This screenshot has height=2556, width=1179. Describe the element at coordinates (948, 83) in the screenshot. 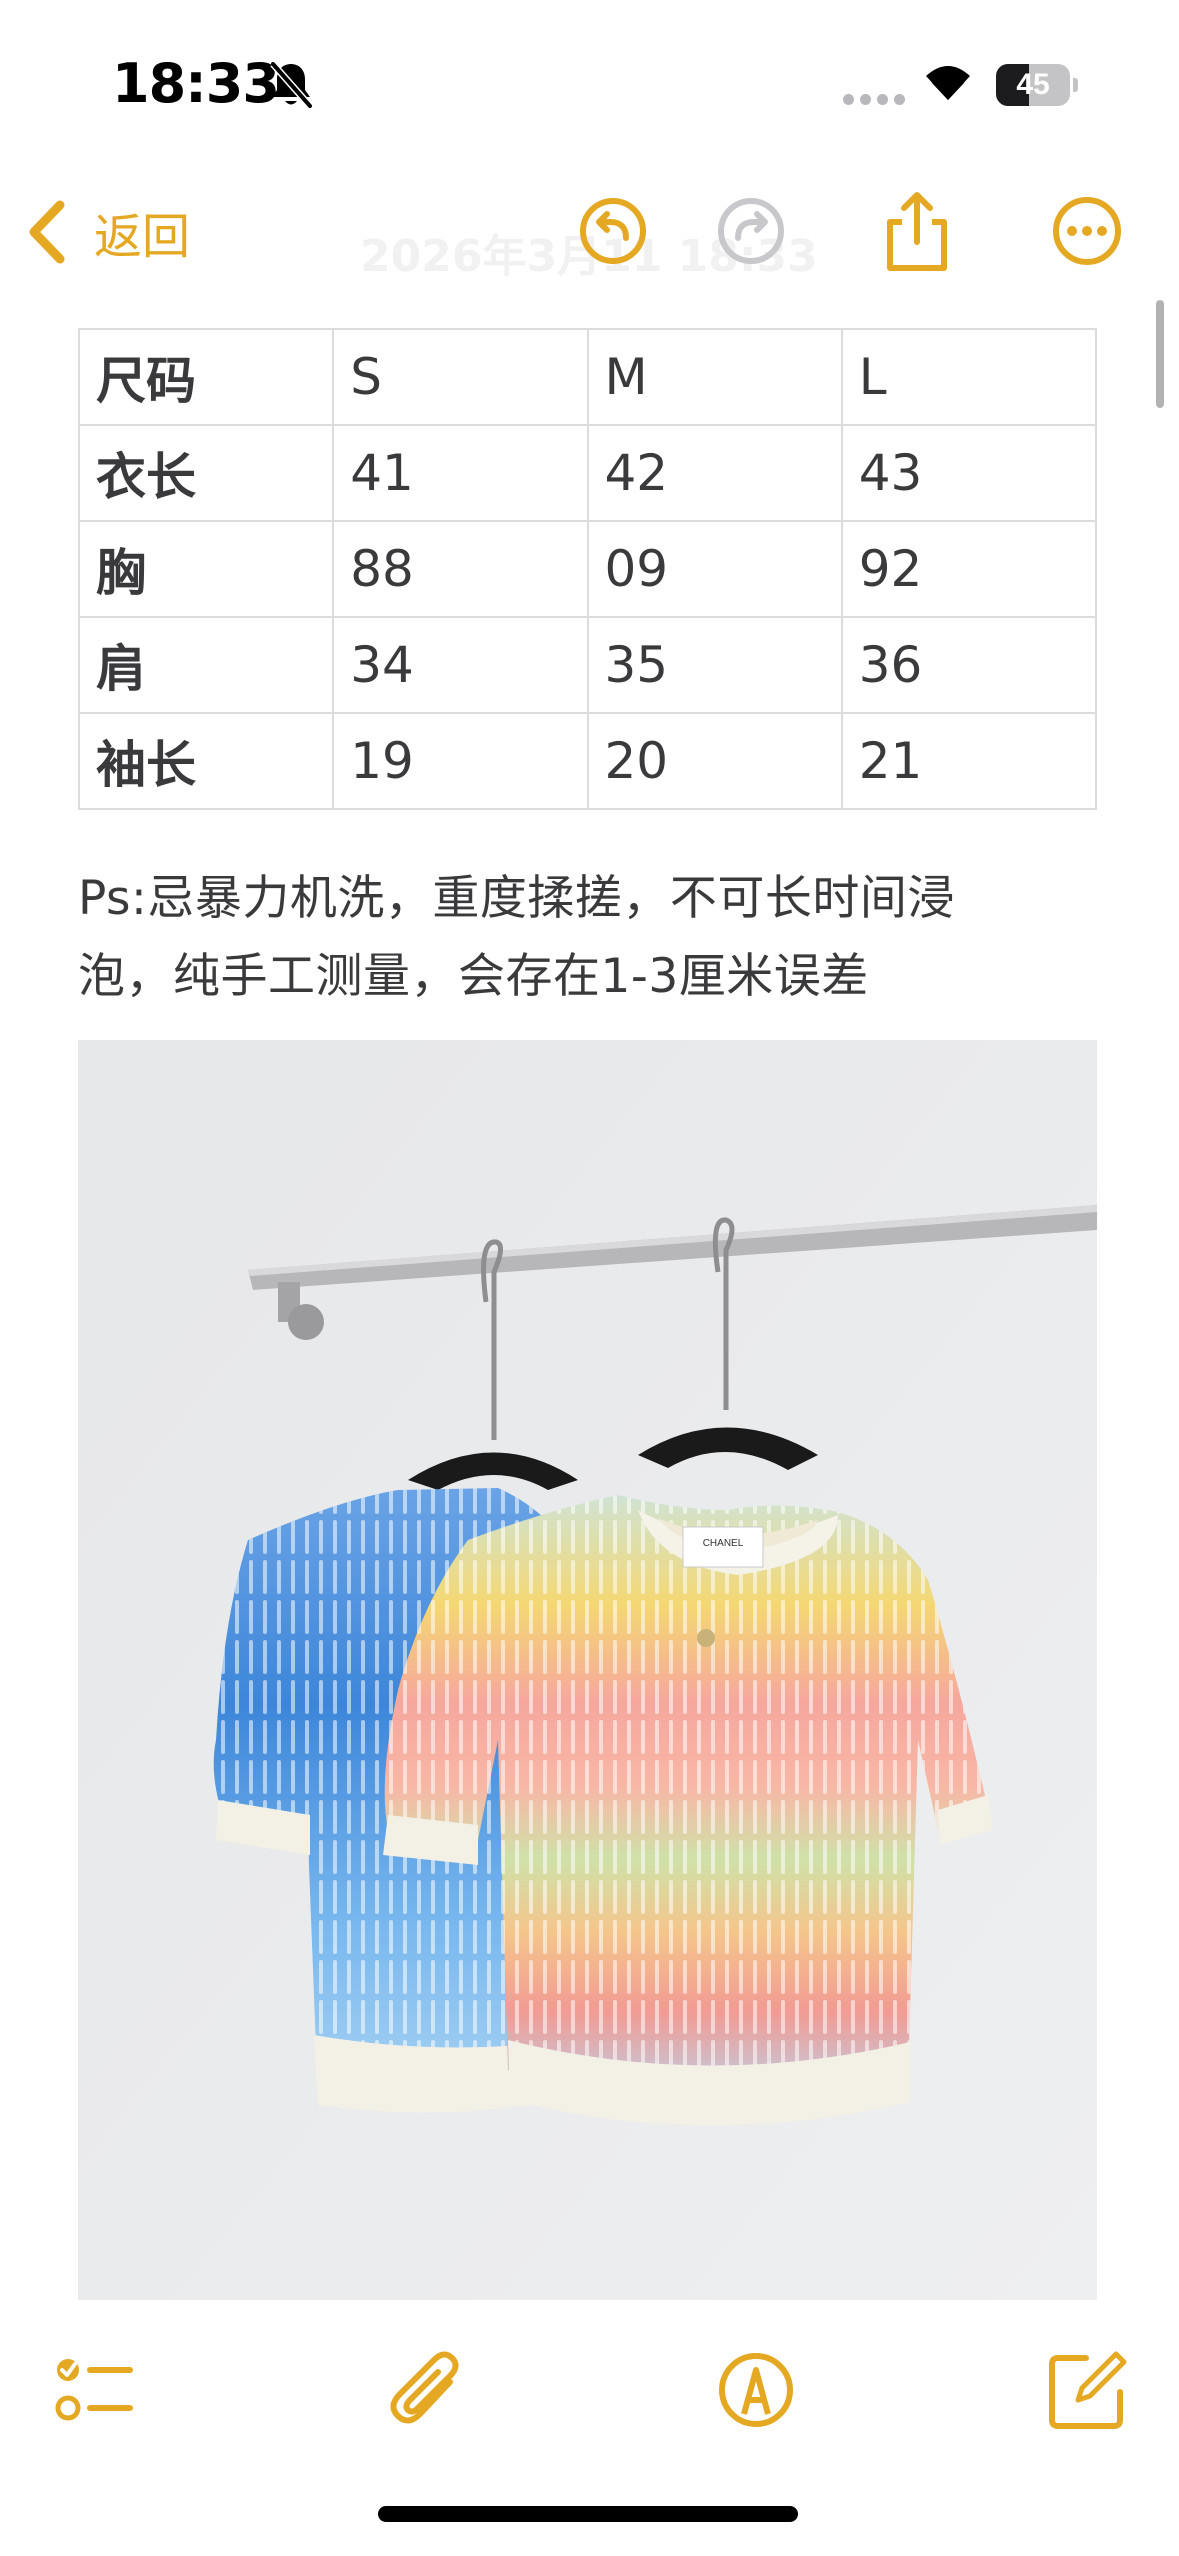

I see `wifi-icon` at that location.